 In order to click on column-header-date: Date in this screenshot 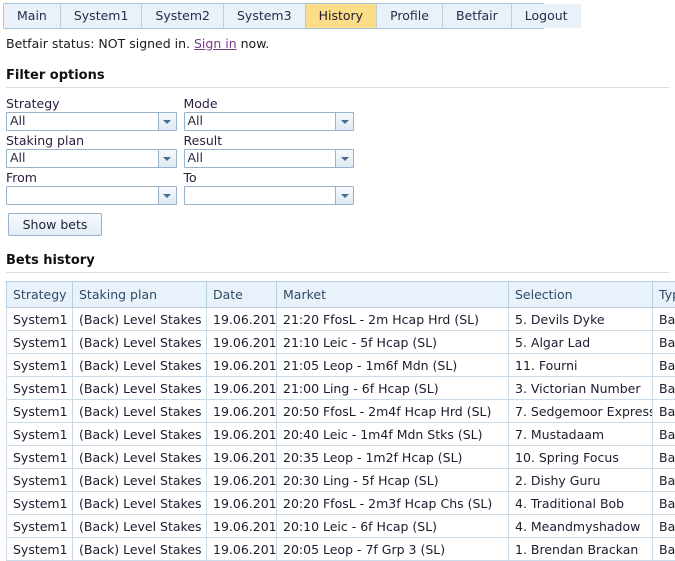, I will do `click(242, 295)`.